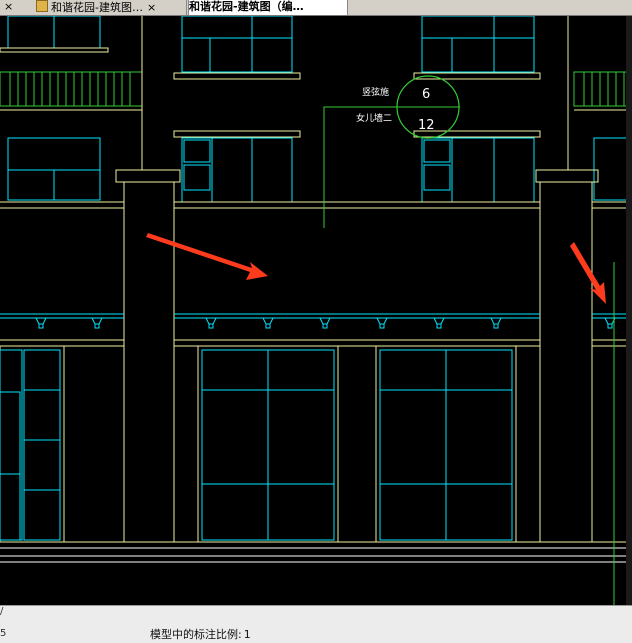 This screenshot has height=643, width=632. I want to click on column-cap-left, so click(148, 176).